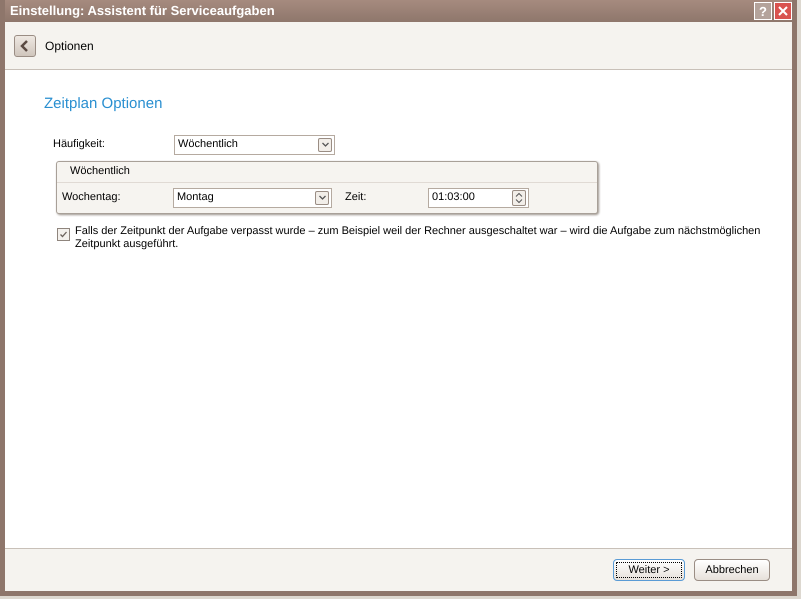  Describe the element at coordinates (143, 11) in the screenshot. I see `window-title: Einstellung: Assistent für Serviceaufgaben` at that location.